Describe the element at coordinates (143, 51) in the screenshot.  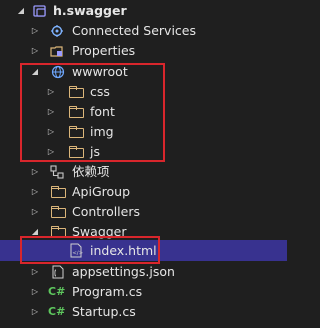
I see `tree-item-properties: ▷ Properties` at that location.